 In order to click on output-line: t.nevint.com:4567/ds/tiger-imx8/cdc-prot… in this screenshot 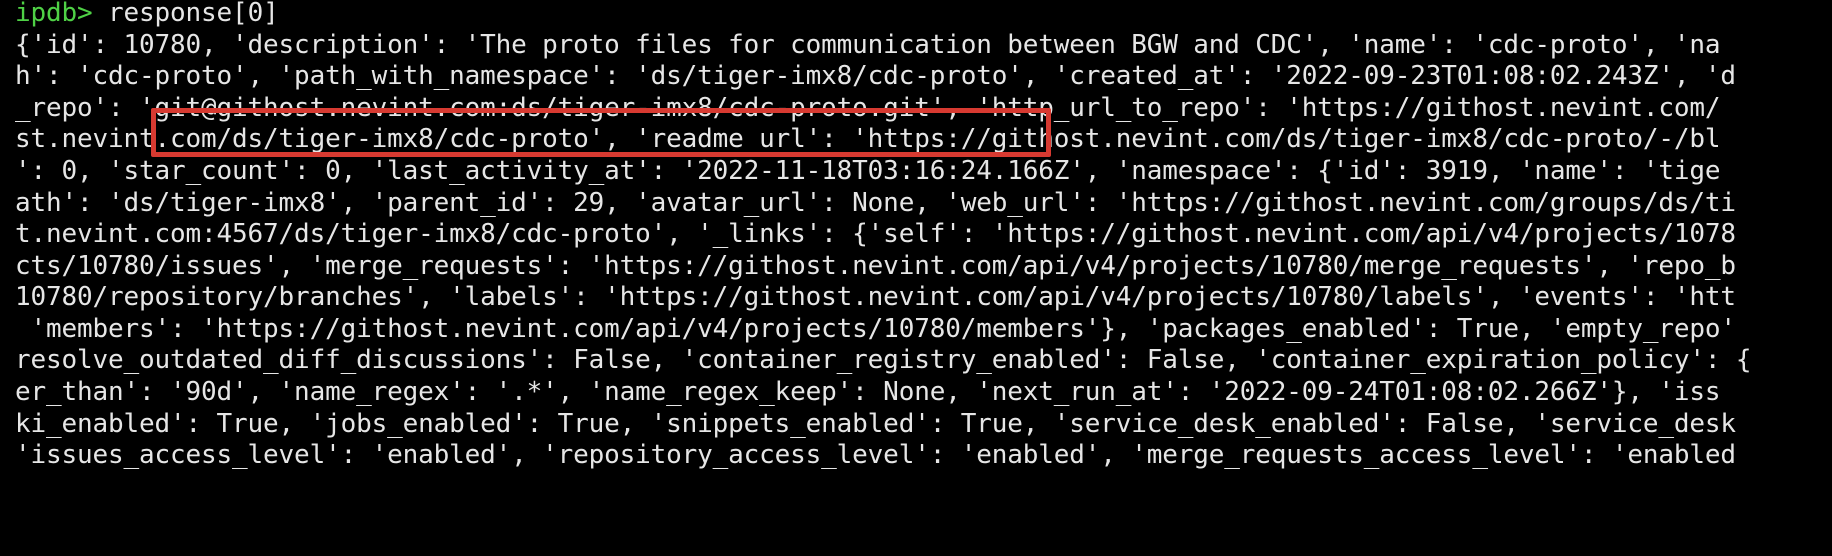, I will do `click(875, 234)`.